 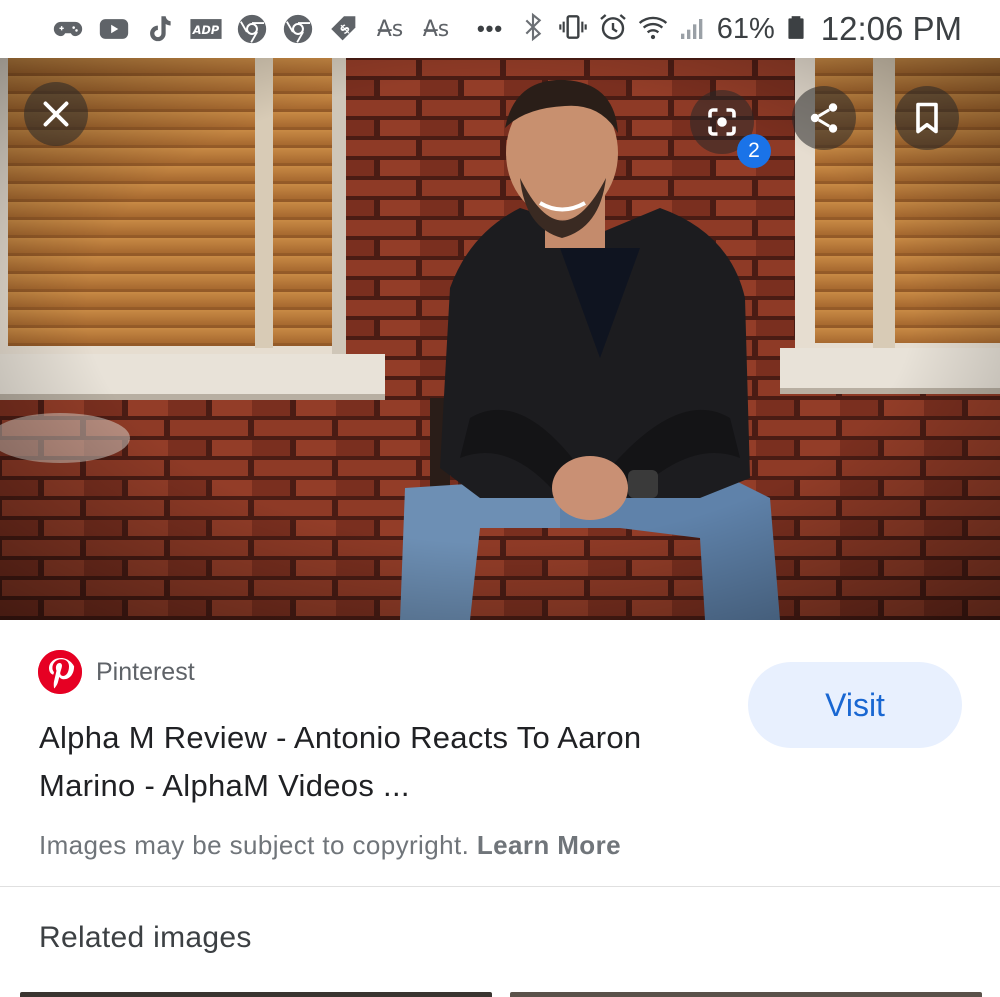 I want to click on clock: 12:06 PM, so click(x=891, y=28).